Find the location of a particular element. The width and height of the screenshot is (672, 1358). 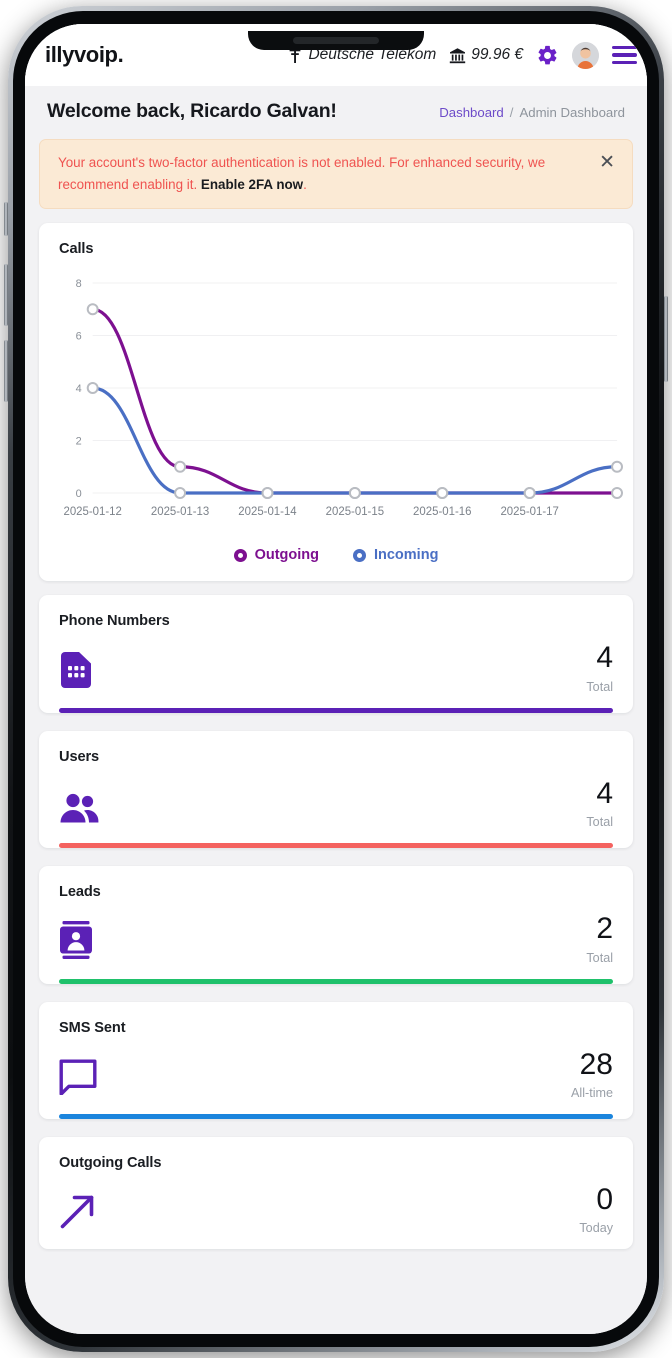

chart-x-tick-label: 2025-01-12 is located at coordinates (92, 512).